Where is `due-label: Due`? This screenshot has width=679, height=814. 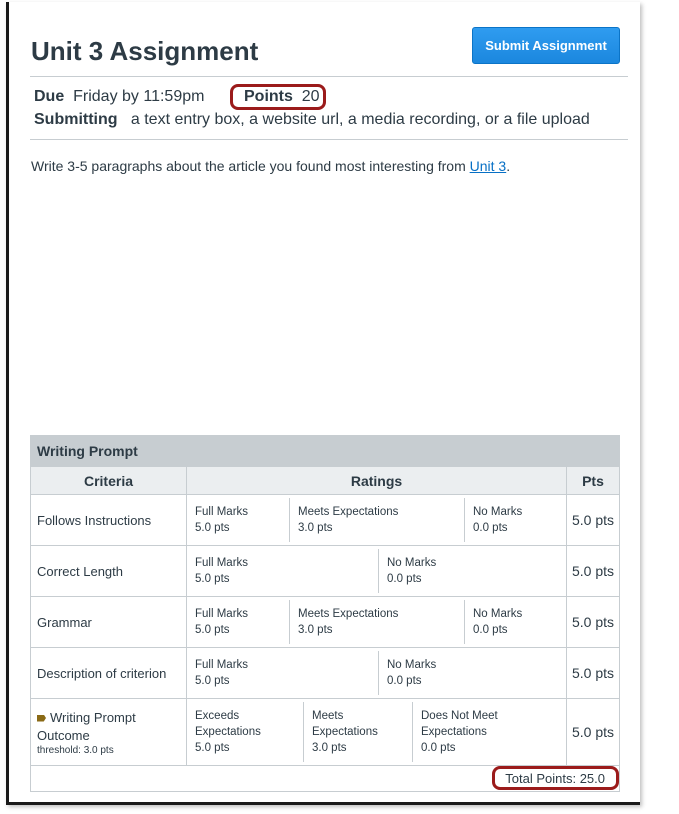
due-label: Due is located at coordinates (49, 96).